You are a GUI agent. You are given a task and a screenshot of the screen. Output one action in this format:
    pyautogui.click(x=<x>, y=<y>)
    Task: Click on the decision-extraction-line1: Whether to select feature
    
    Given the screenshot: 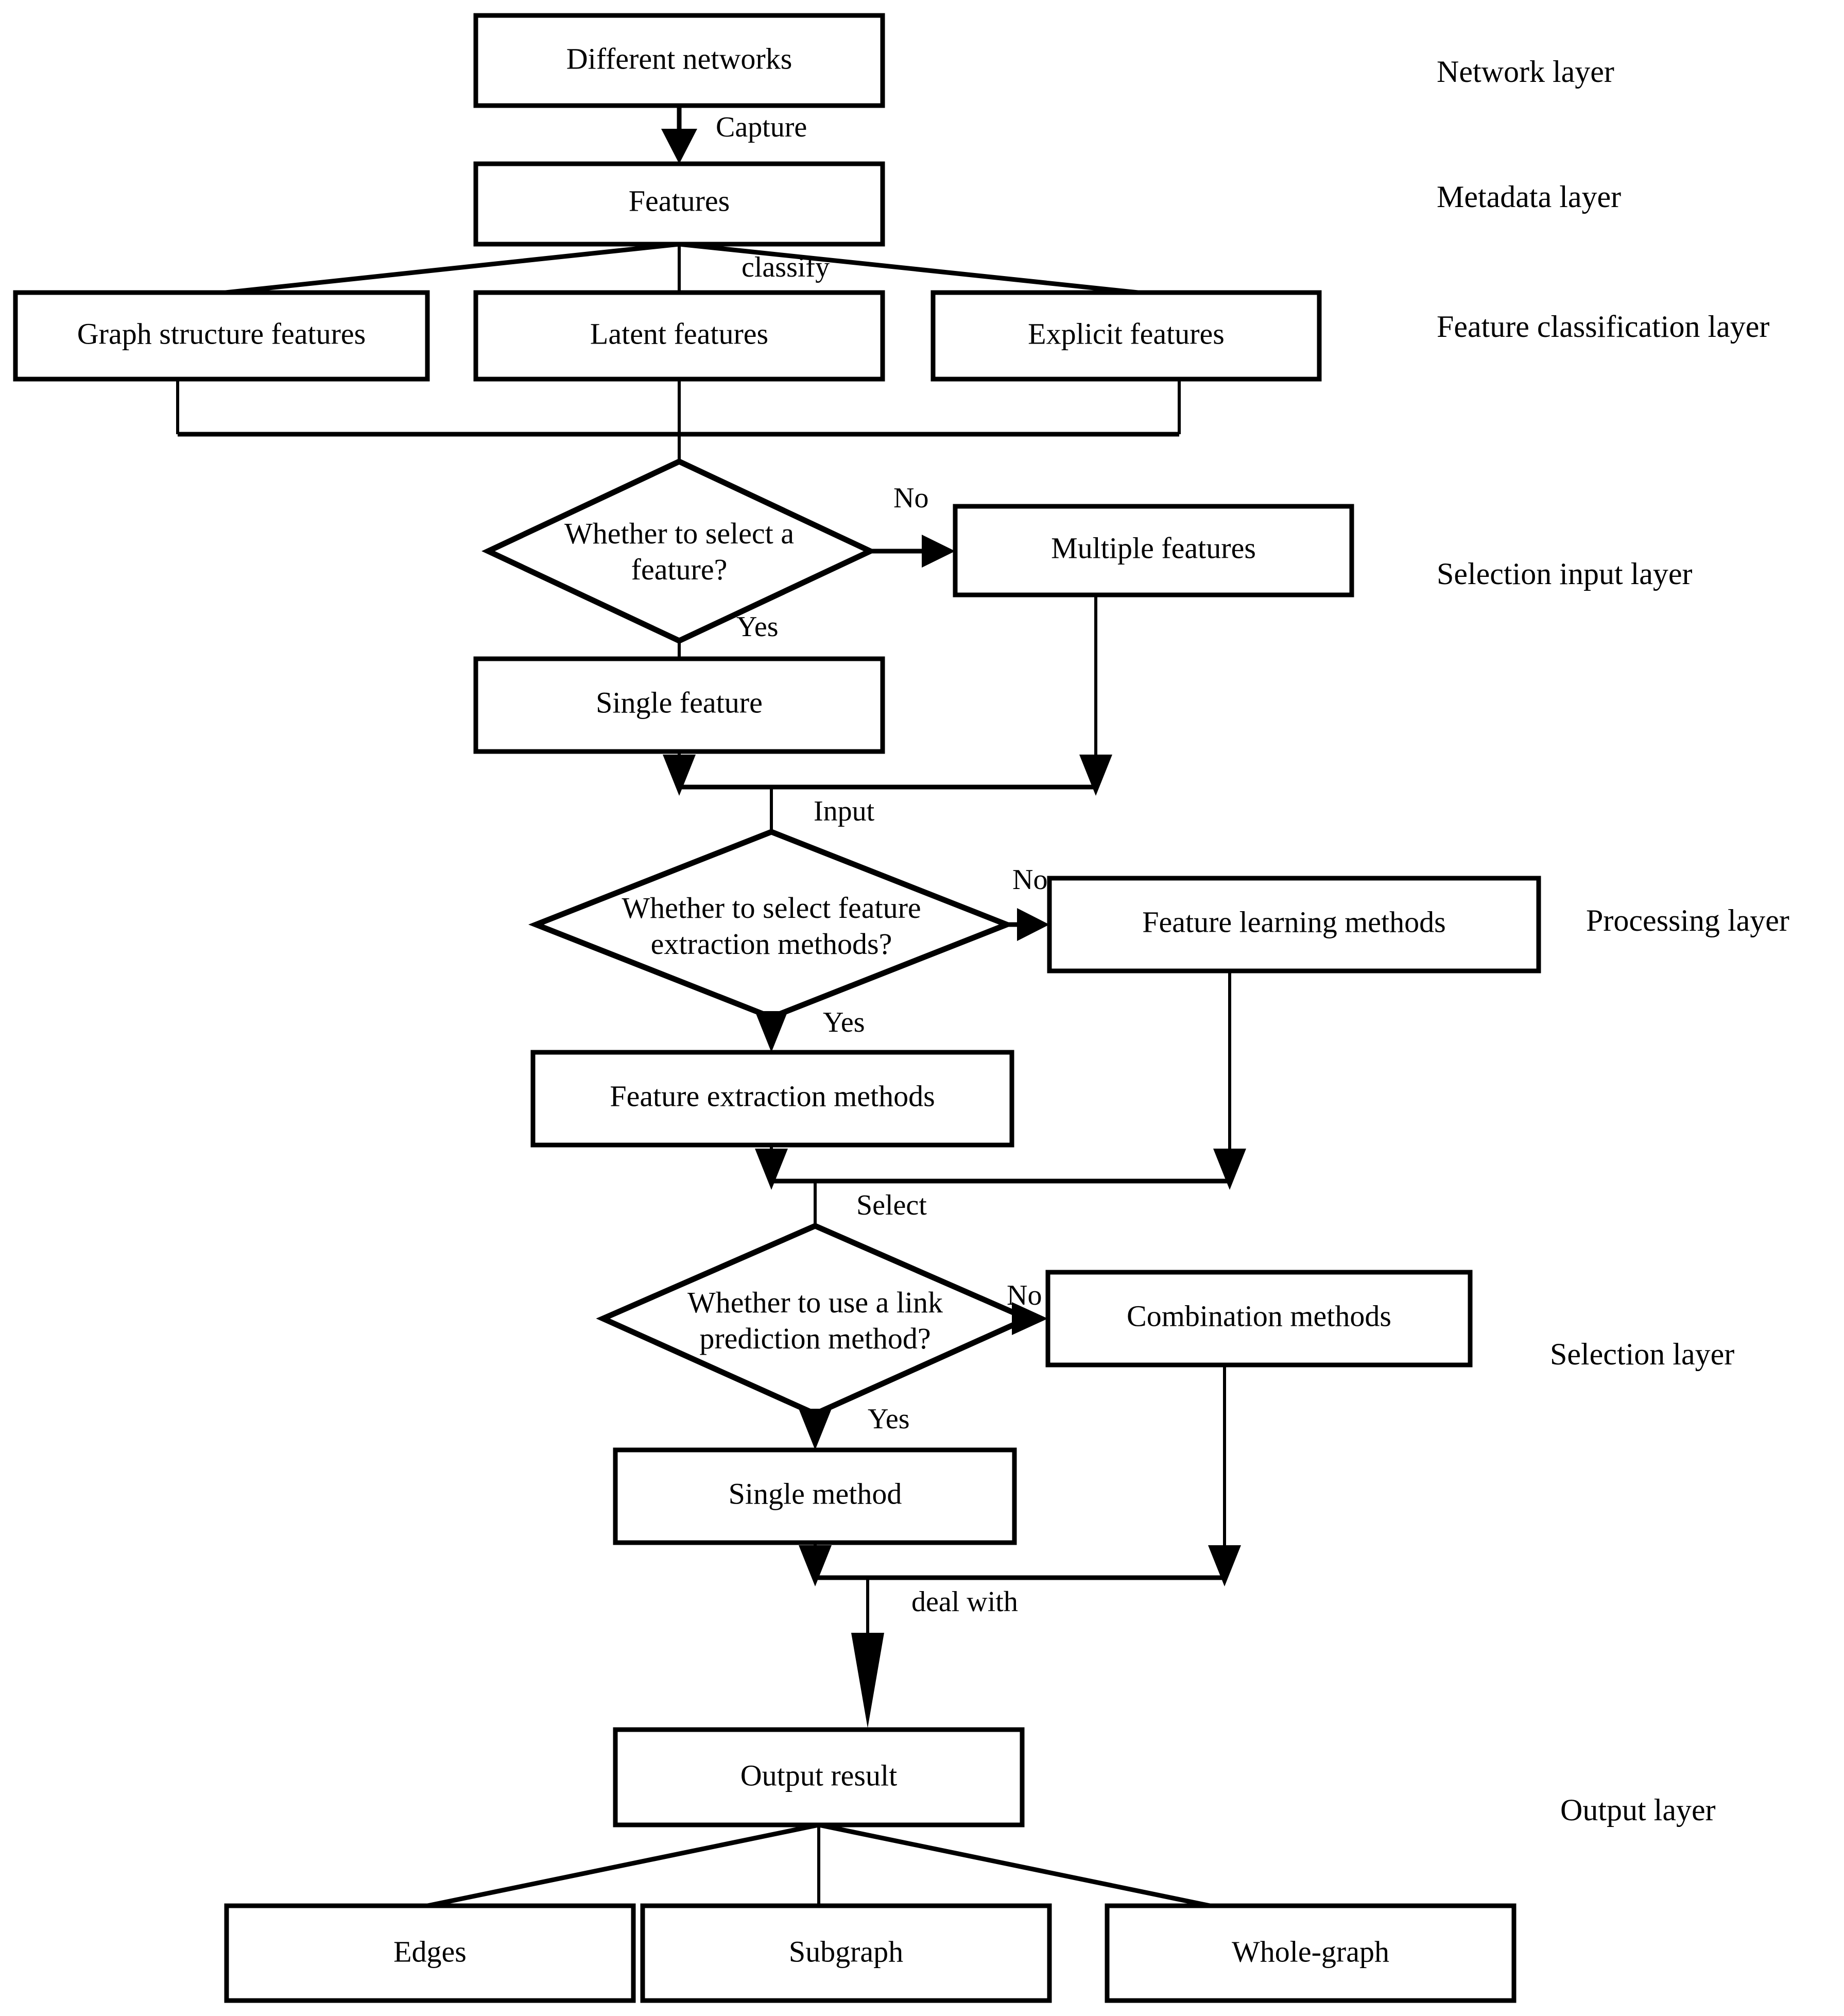 What is the action you would take?
    pyautogui.click(x=771, y=908)
    